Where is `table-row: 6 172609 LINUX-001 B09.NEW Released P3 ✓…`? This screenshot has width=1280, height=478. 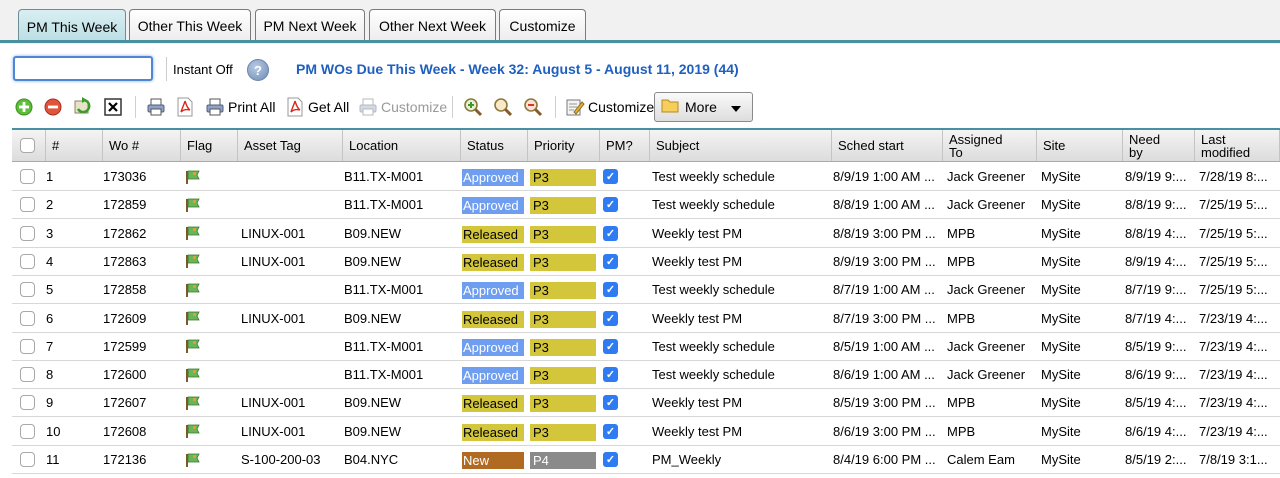
table-row: 6 172609 LINUX-001 B09.NEW Released P3 ✓… is located at coordinates (646, 318).